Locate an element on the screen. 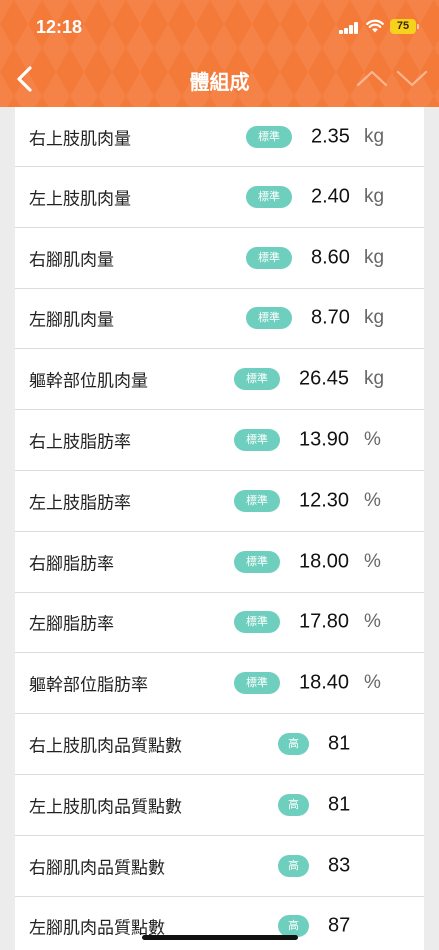  list-item: 右上肢脂肪率 標準 13.90 % is located at coordinates (219, 440).